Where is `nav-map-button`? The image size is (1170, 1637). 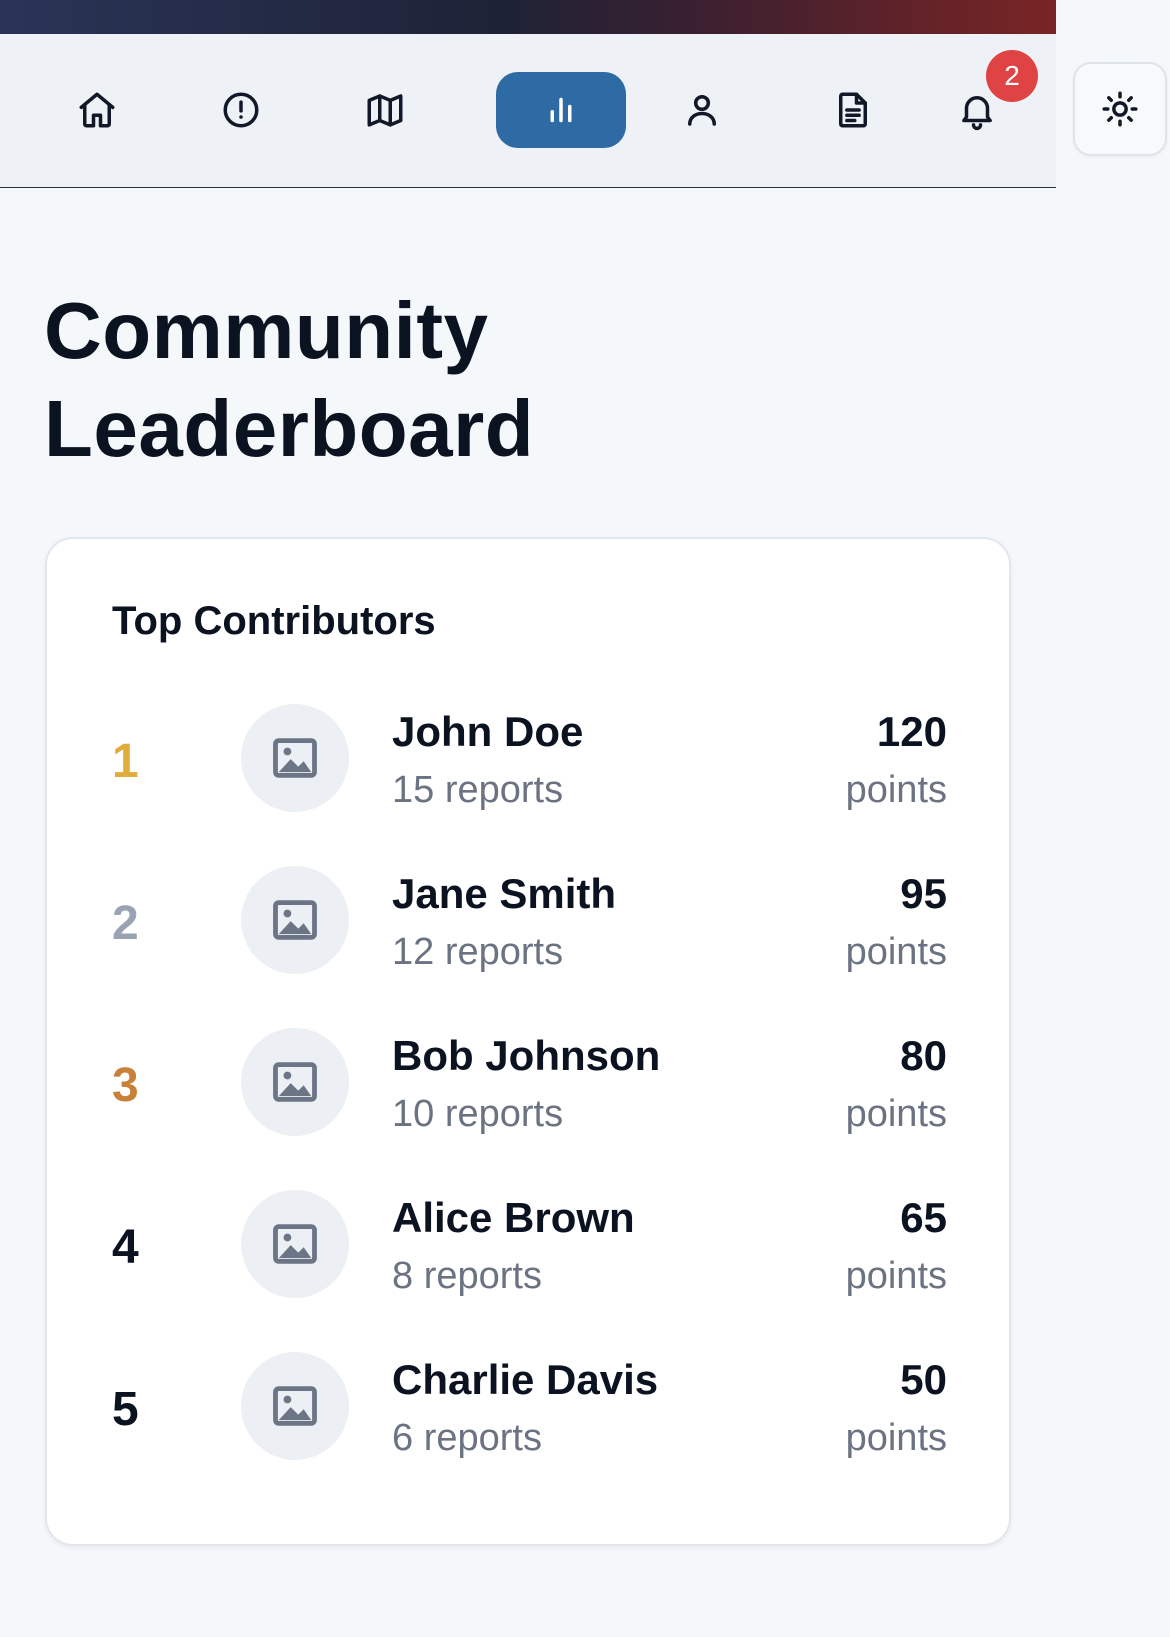 nav-map-button is located at coordinates (385, 110).